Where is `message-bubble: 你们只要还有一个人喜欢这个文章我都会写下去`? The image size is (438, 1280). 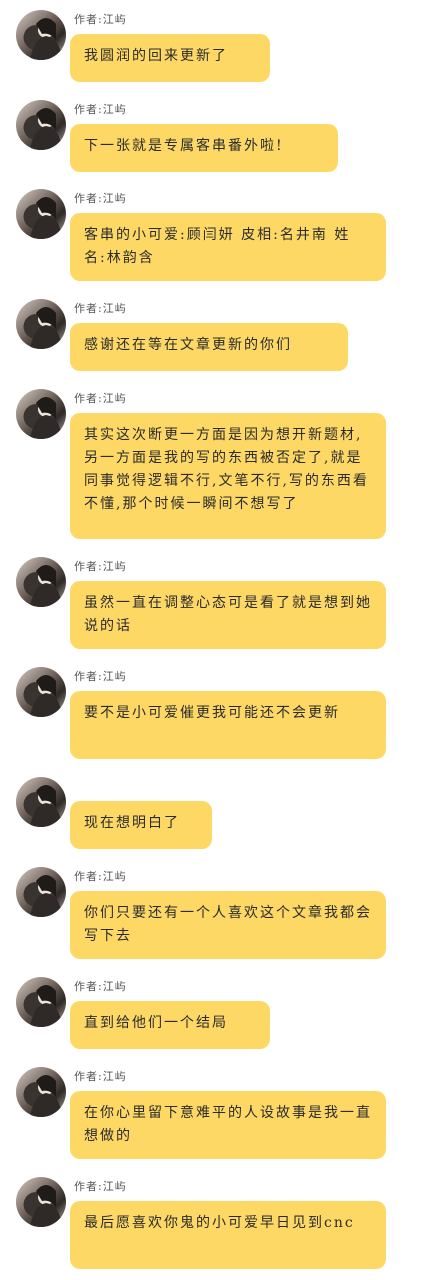
message-bubble: 你们只要还有一个人喜欢这个文章我都会写下去 is located at coordinates (228, 925).